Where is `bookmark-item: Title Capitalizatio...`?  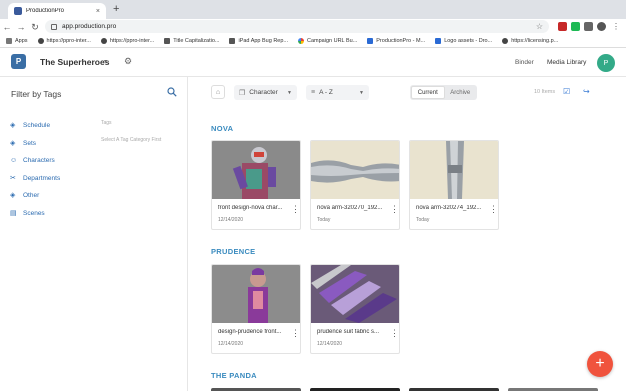 bookmark-item: Title Capitalizatio... is located at coordinates (191, 41).